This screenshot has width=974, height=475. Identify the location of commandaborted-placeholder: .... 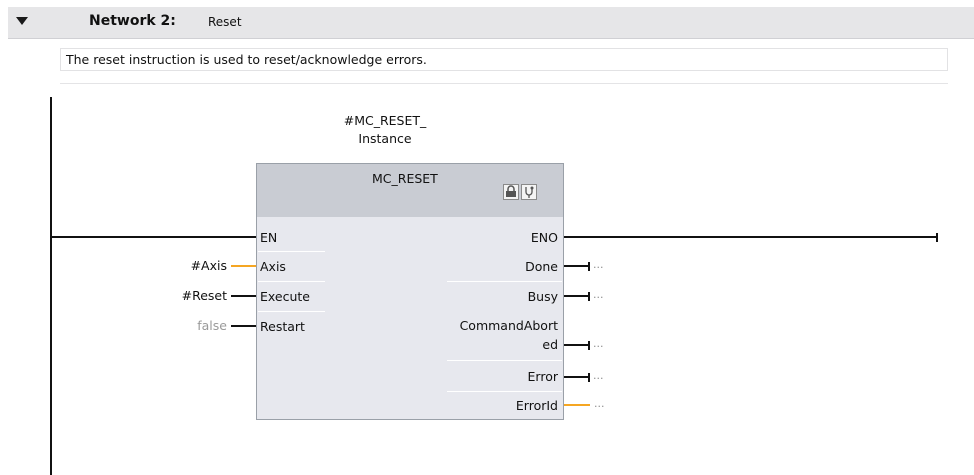
(598, 343).